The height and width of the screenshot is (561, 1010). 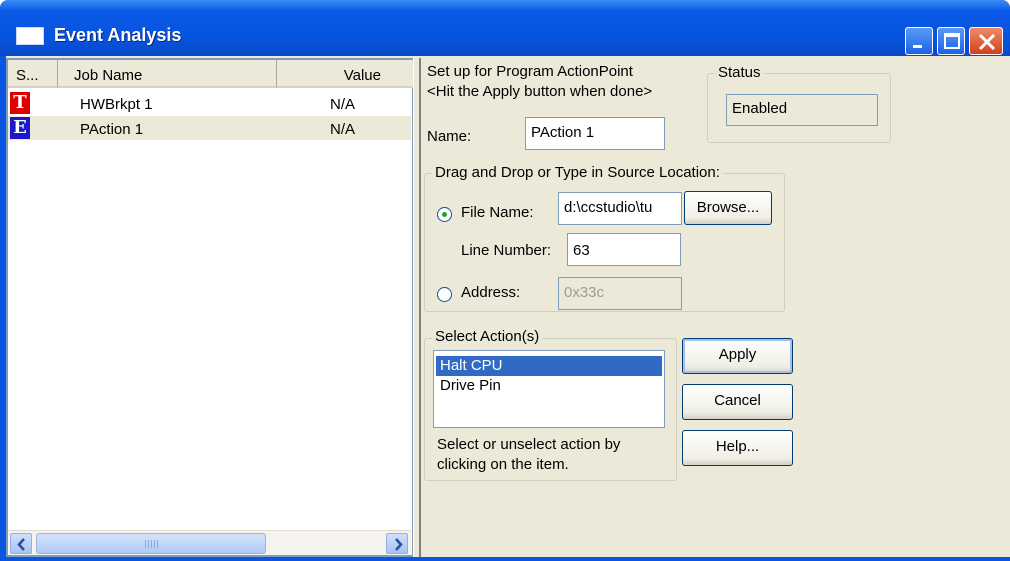 I want to click on window-icon, so click(x=30, y=36).